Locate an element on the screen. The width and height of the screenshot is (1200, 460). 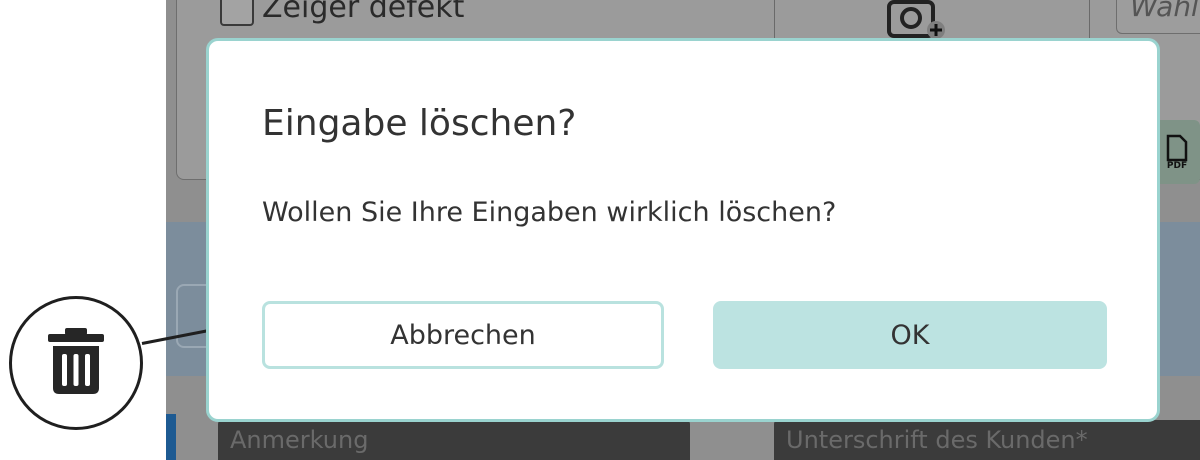
ok-button: OK is located at coordinates (910, 335).